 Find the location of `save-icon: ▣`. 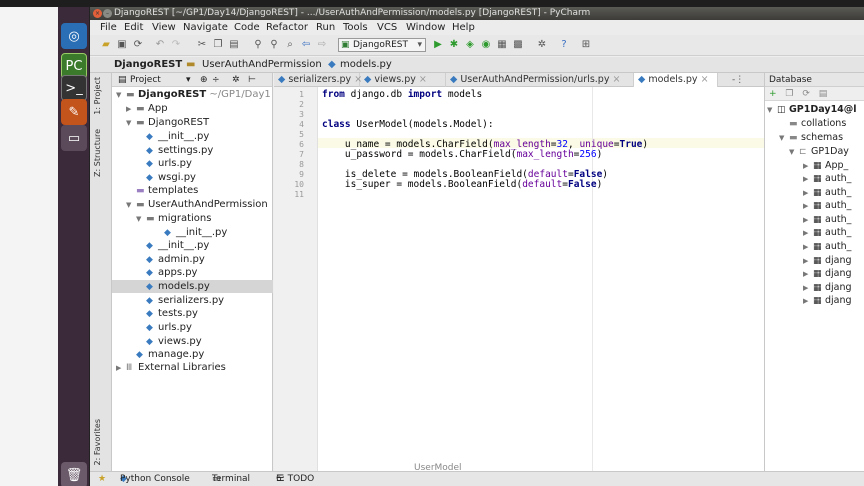

save-icon: ▣ is located at coordinates (122, 45).